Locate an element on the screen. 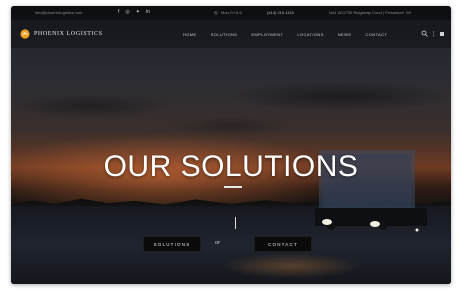  topbar-address: N44 W22755 Ridgeway Court | Pewaukee, WI is located at coordinates (370, 12).